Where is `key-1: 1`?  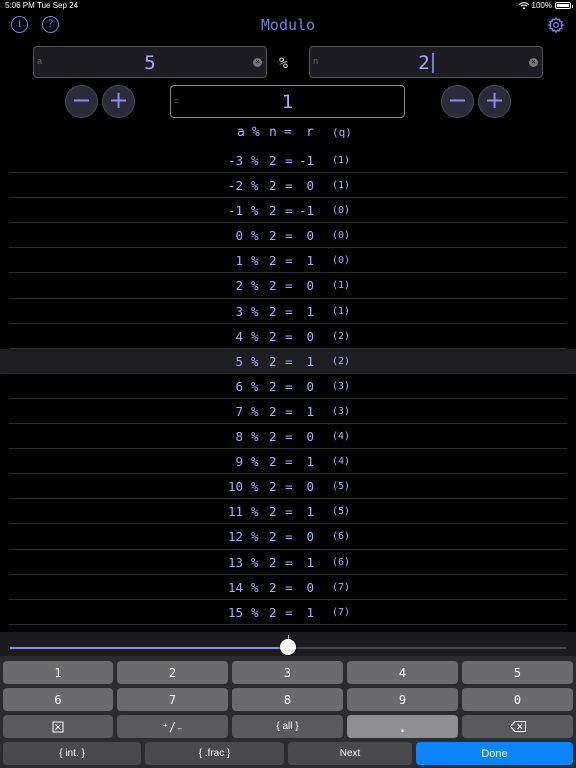 key-1: 1 is located at coordinates (58, 672).